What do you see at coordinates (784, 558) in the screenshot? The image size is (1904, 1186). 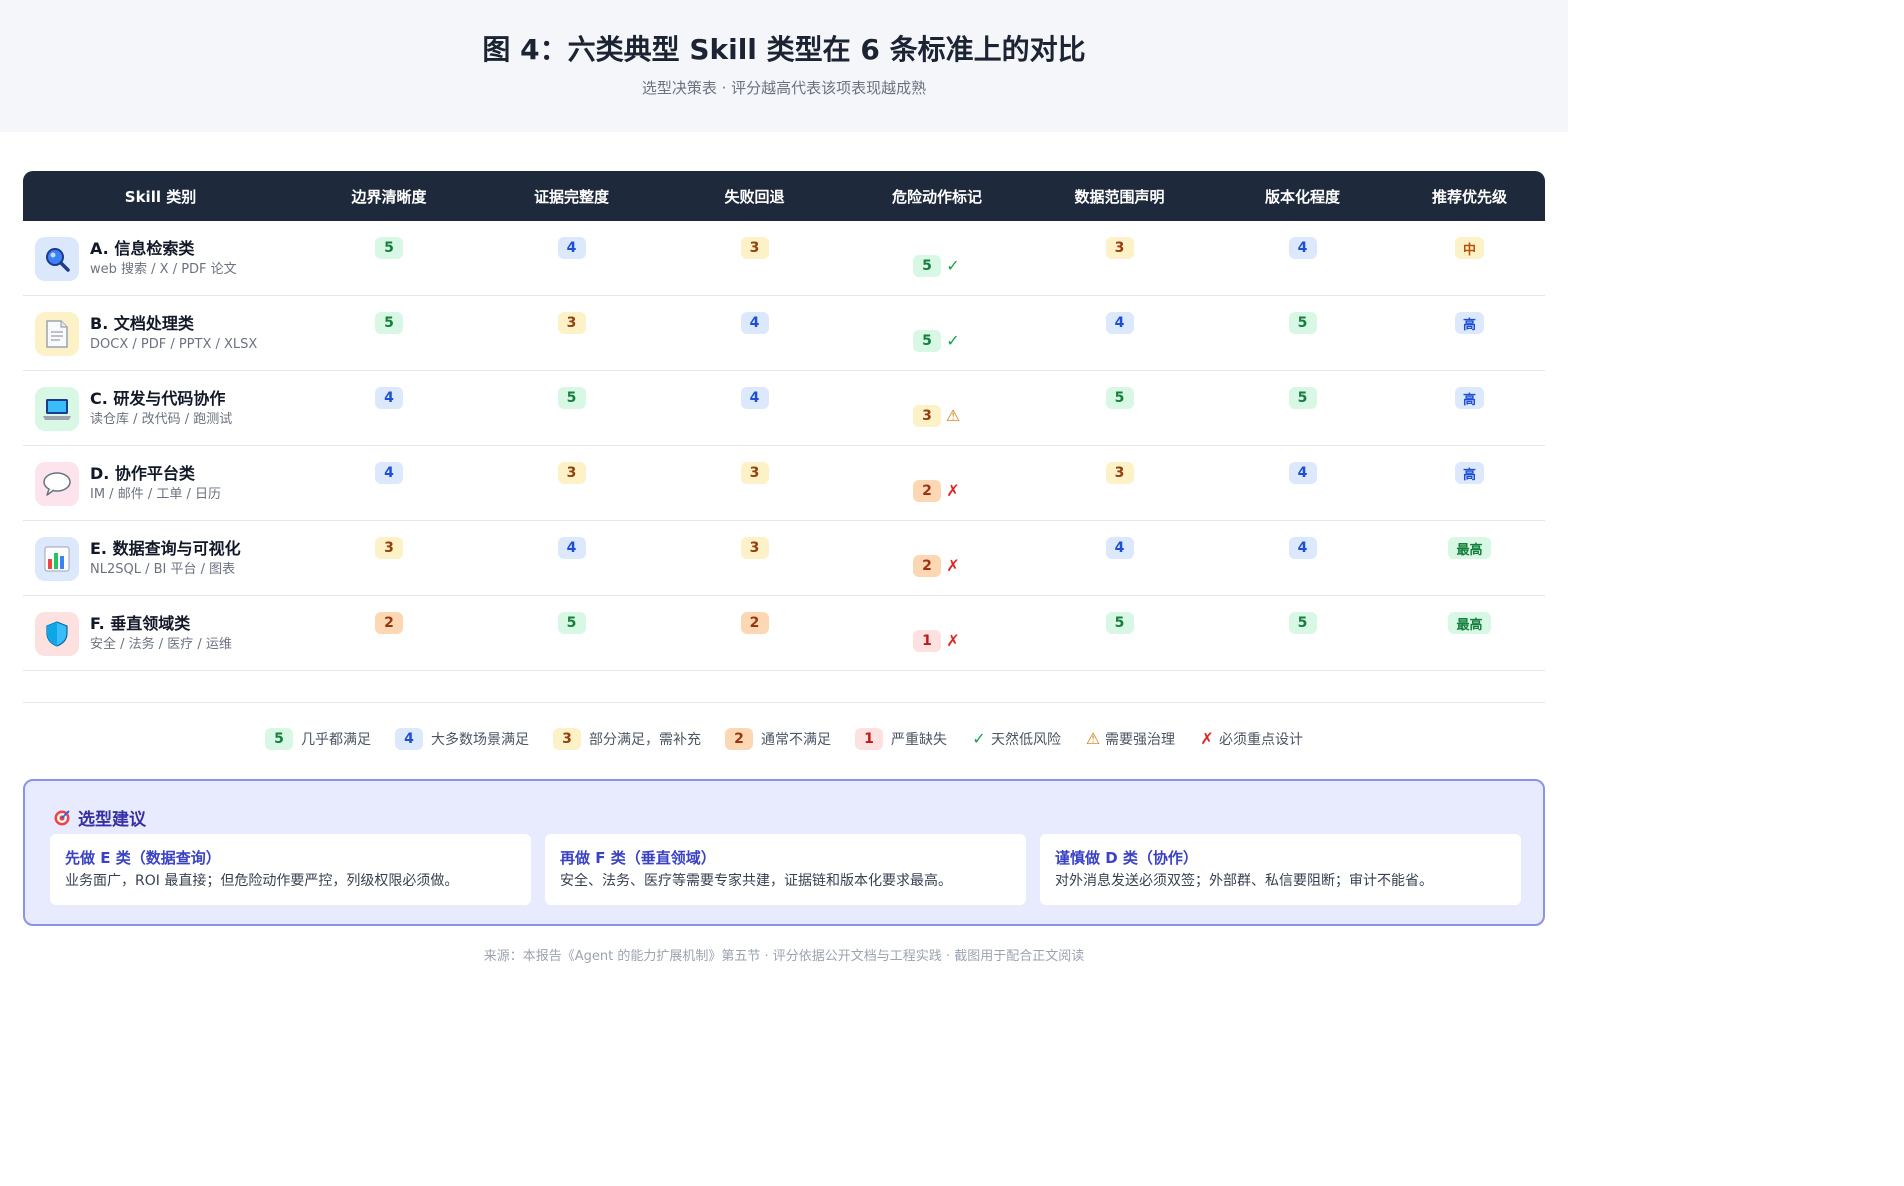 I see `table-row: E. 数据查询与可视化 NL2SQL / BI 平台 / 图表 3 4 3 2 ✗ 4 4 最高` at bounding box center [784, 558].